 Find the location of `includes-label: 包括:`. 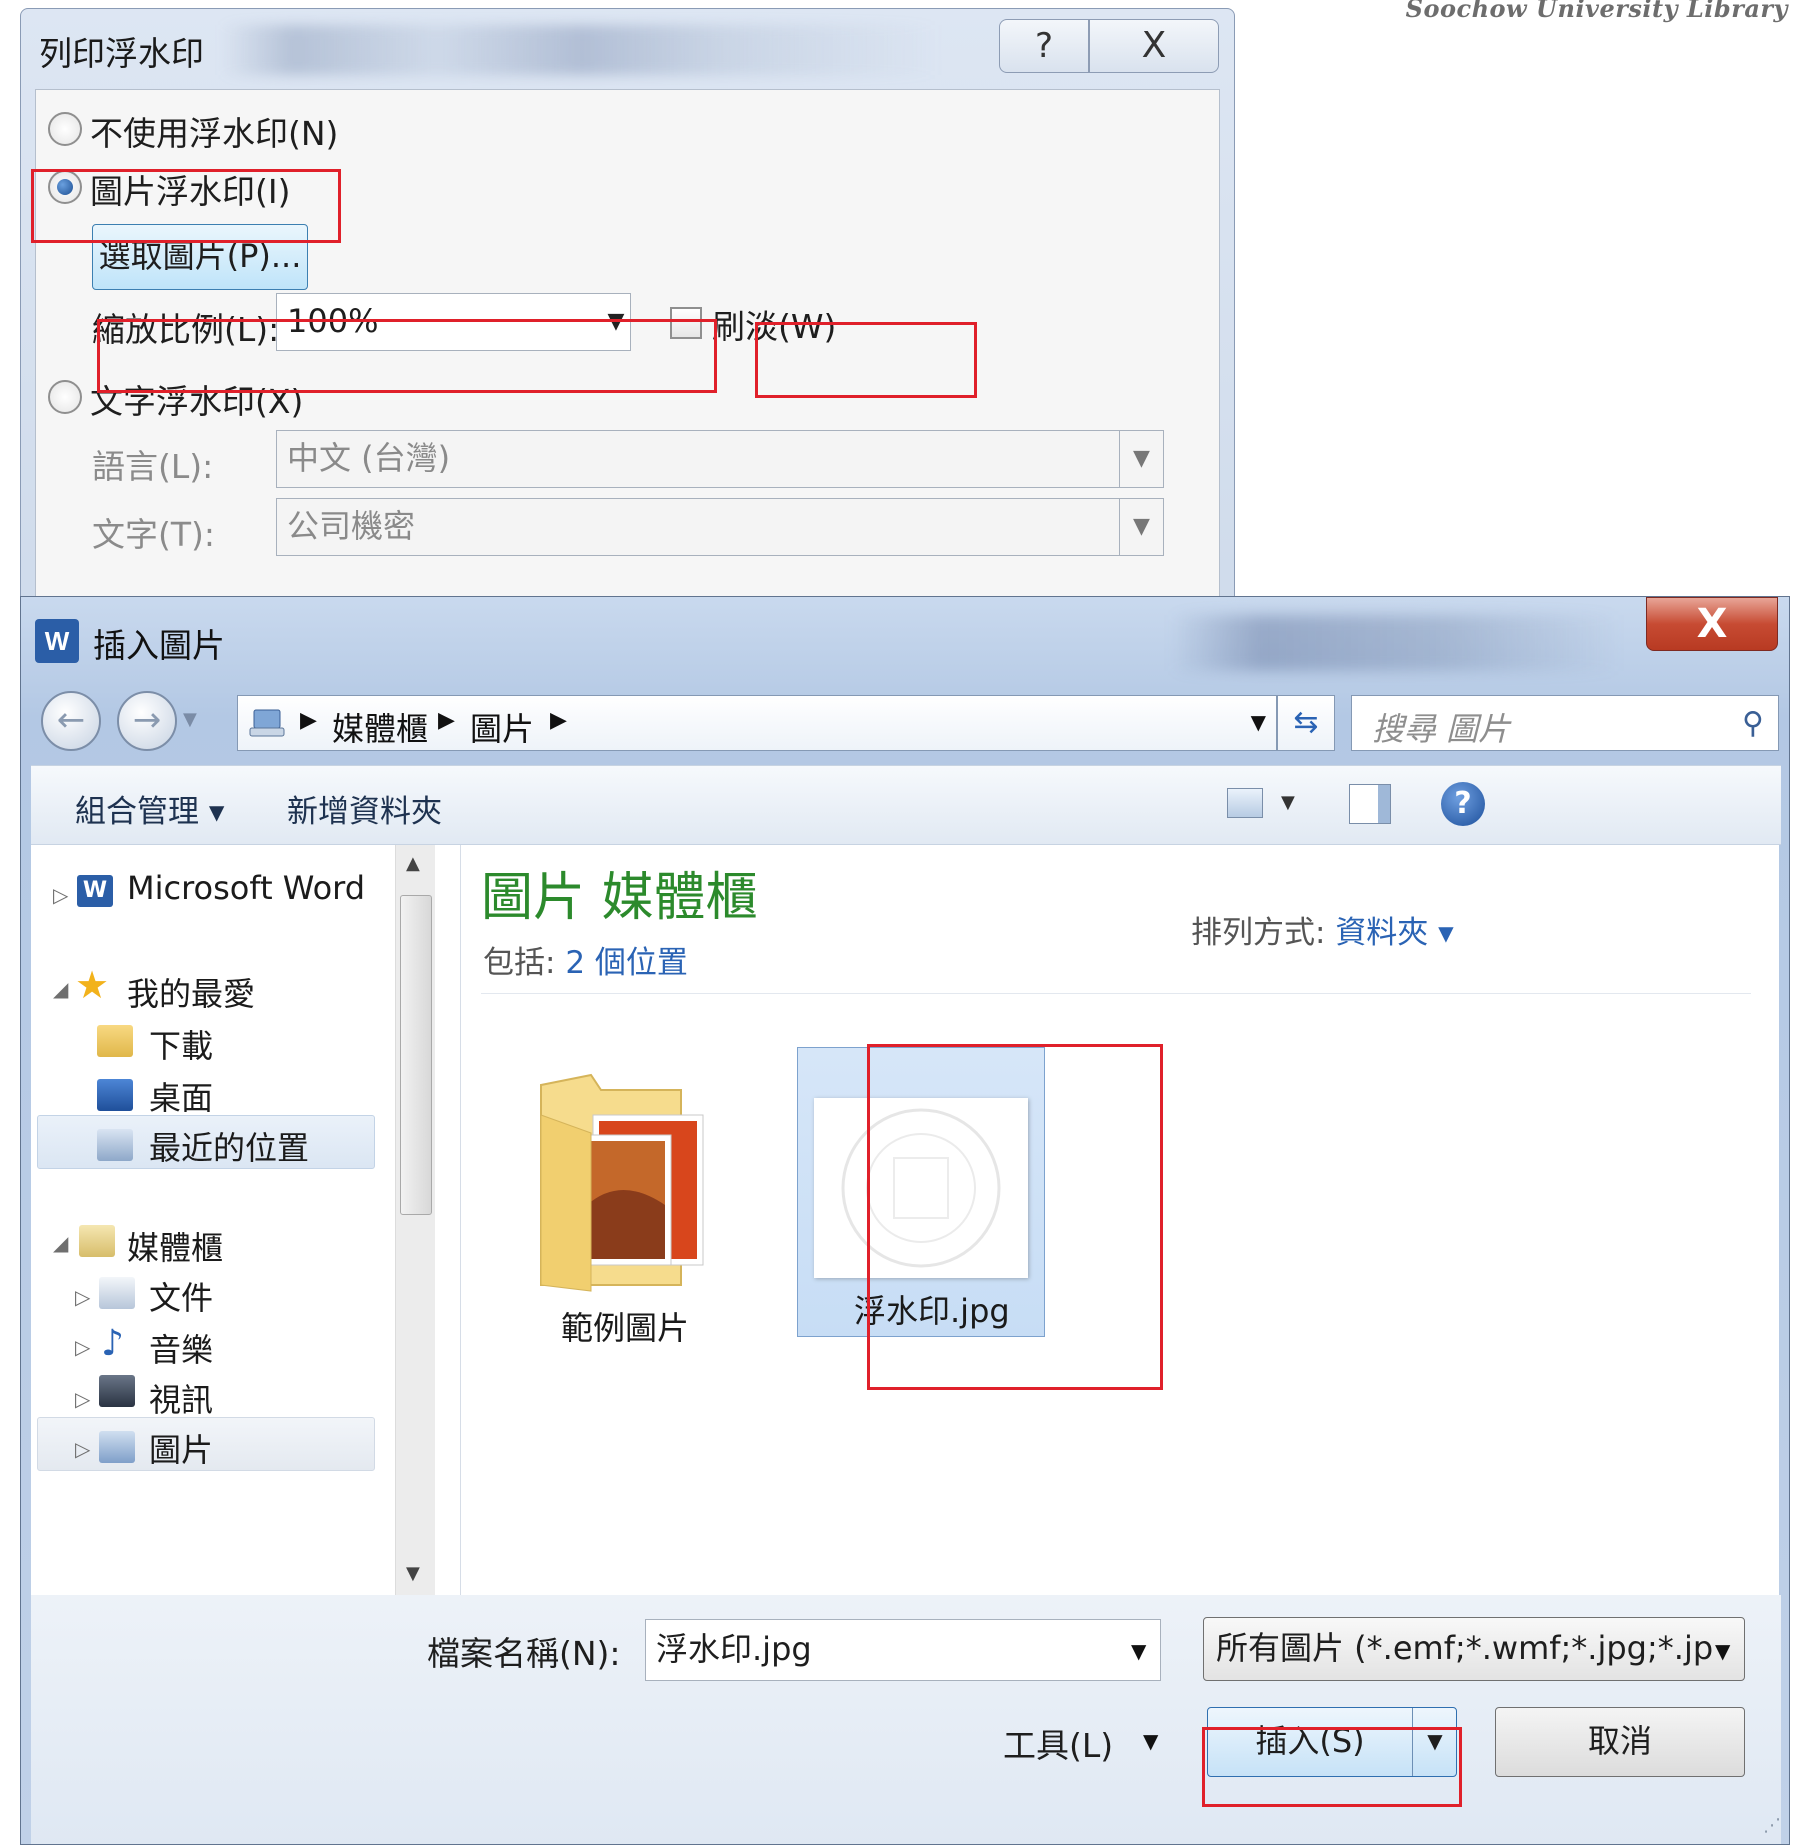

includes-label: 包括: is located at coordinates (519, 963).